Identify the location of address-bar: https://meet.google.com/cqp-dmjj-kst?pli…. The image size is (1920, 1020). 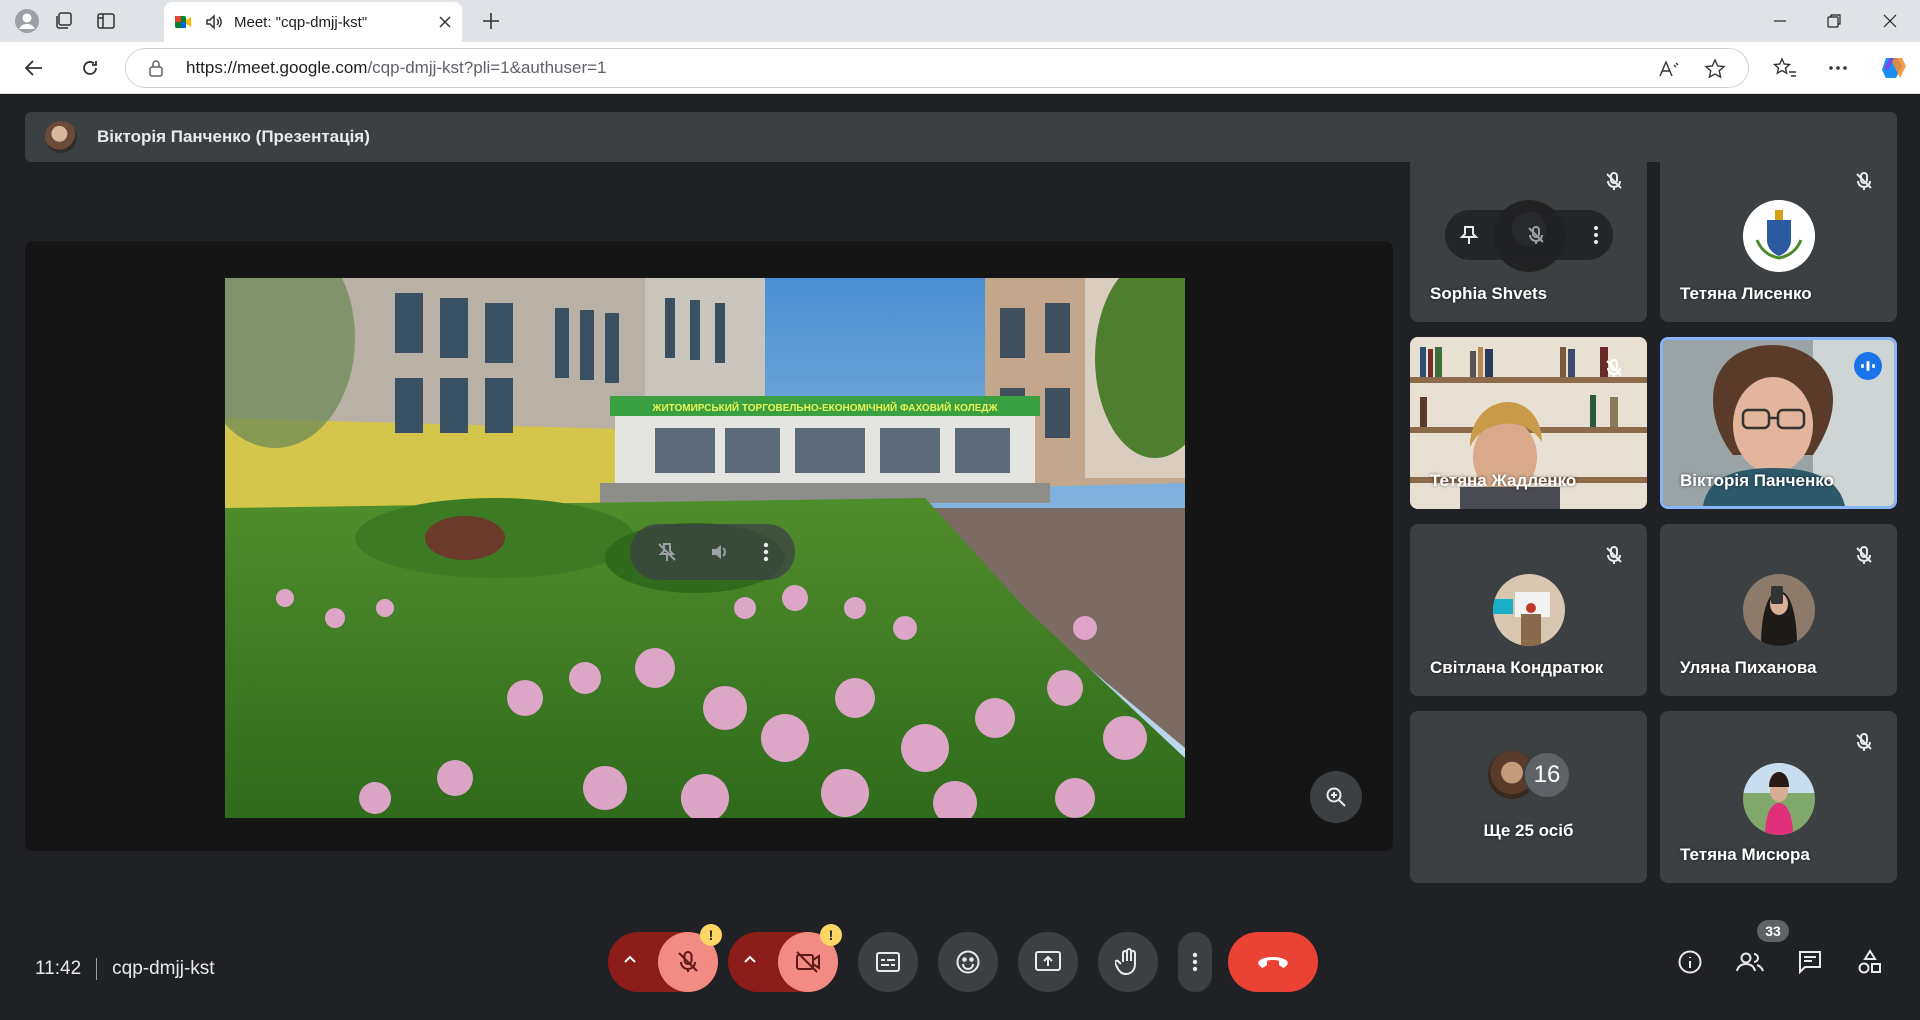
(937, 68).